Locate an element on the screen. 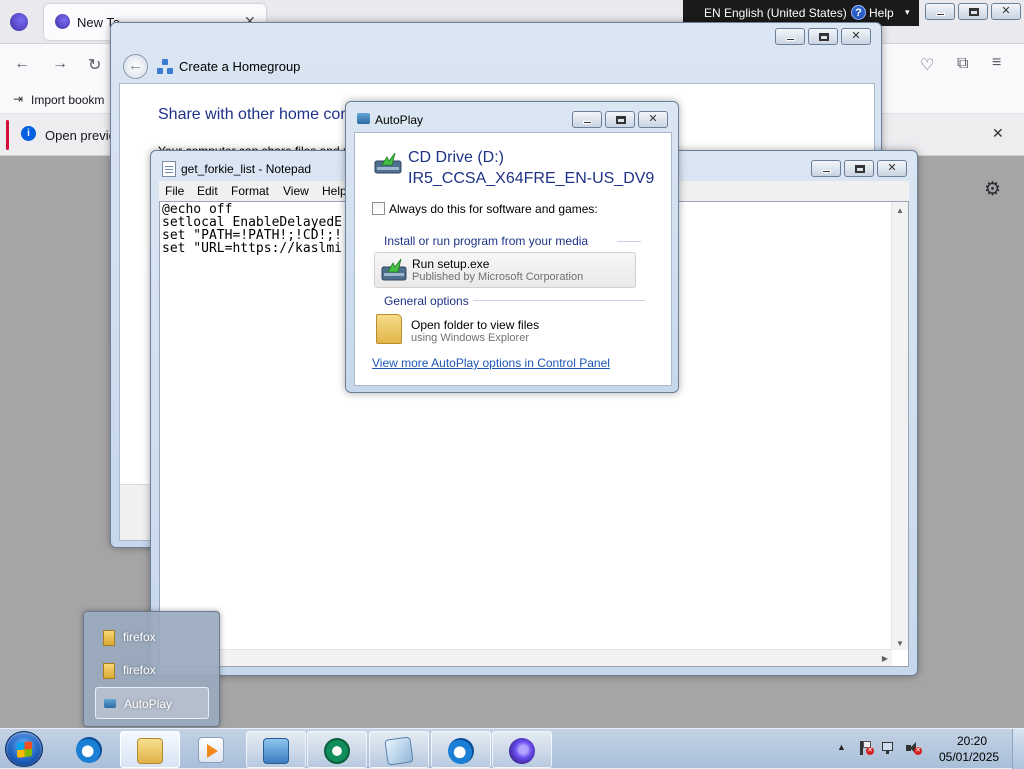  help-icon: ? is located at coordinates (858, 12).